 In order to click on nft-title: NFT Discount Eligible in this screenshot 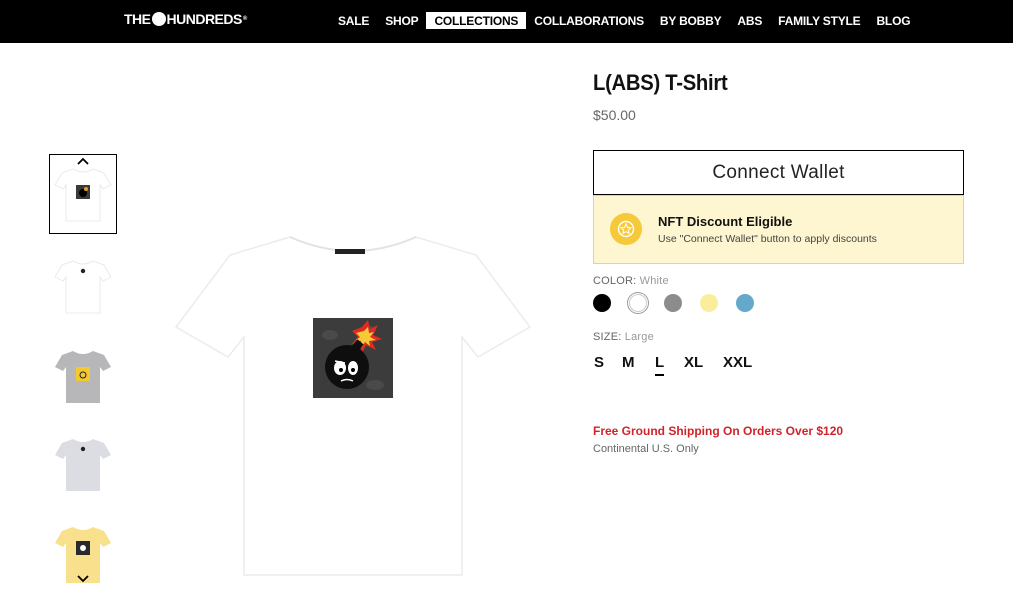, I will do `click(725, 221)`.